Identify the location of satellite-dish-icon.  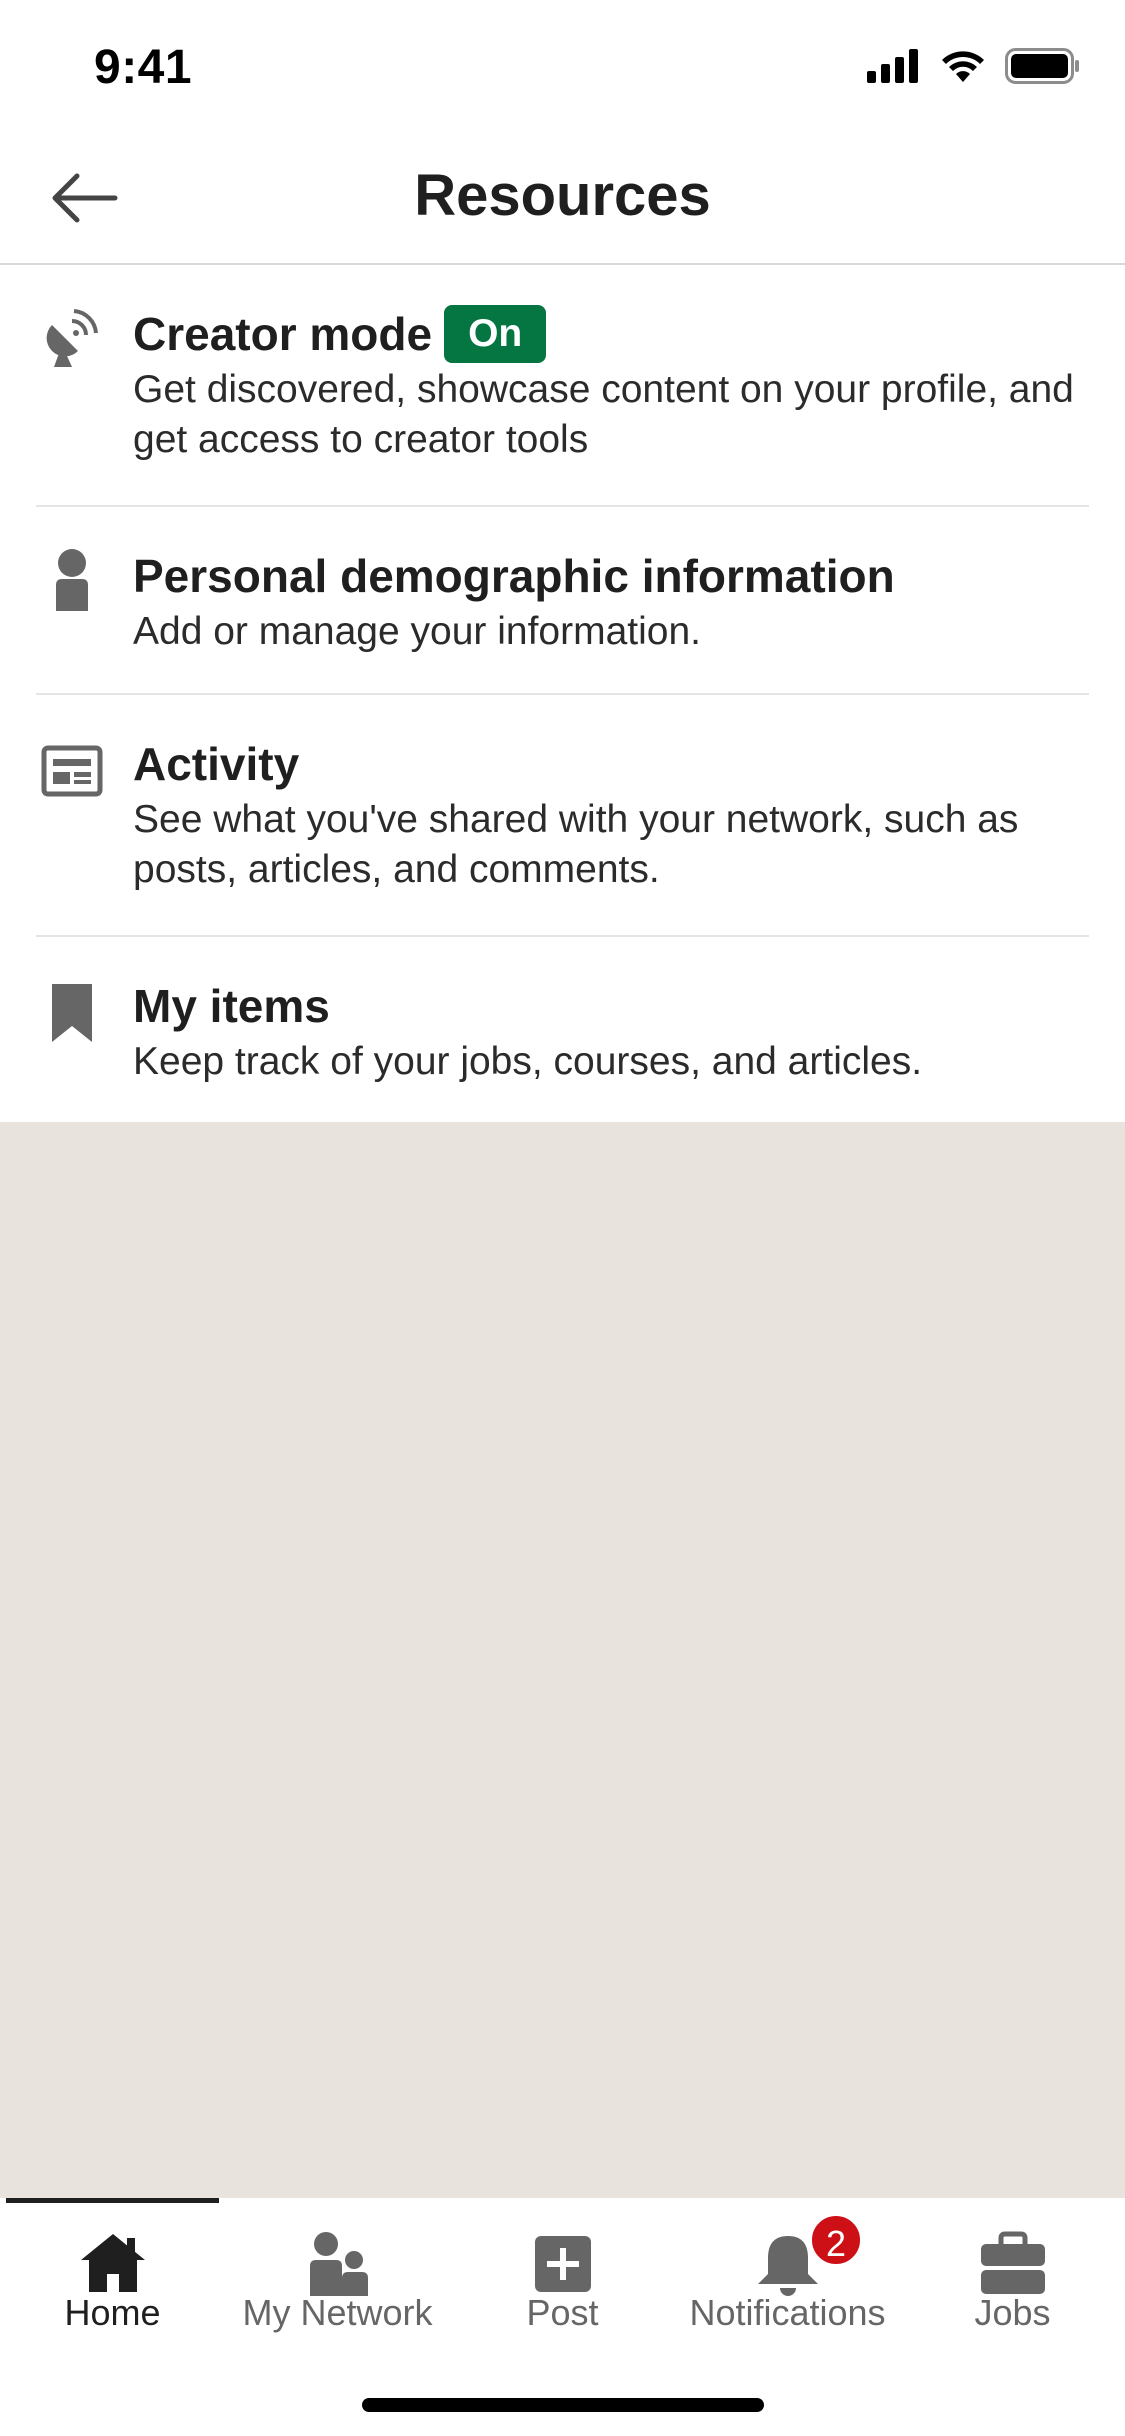
(72, 337).